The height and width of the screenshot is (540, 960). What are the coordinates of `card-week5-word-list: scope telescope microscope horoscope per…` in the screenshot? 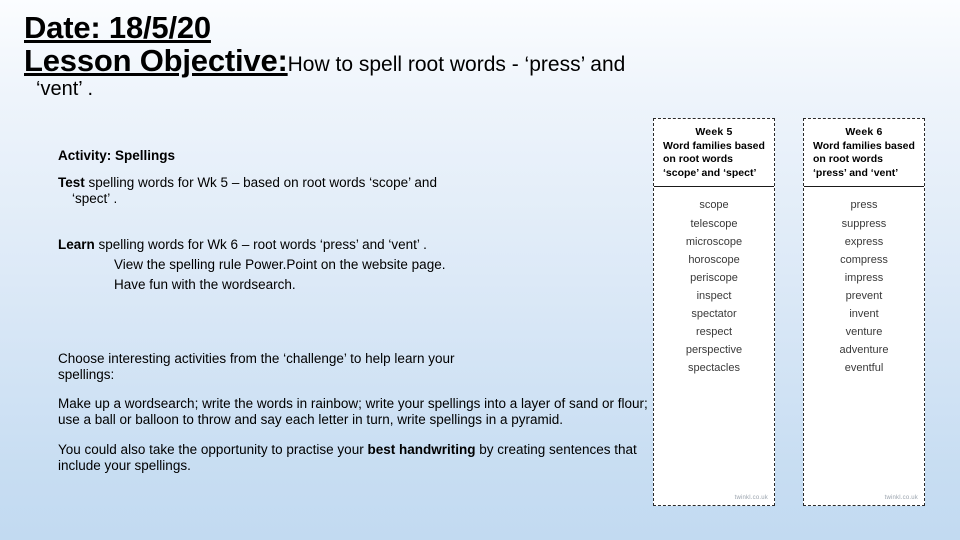 It's located at (714, 340).